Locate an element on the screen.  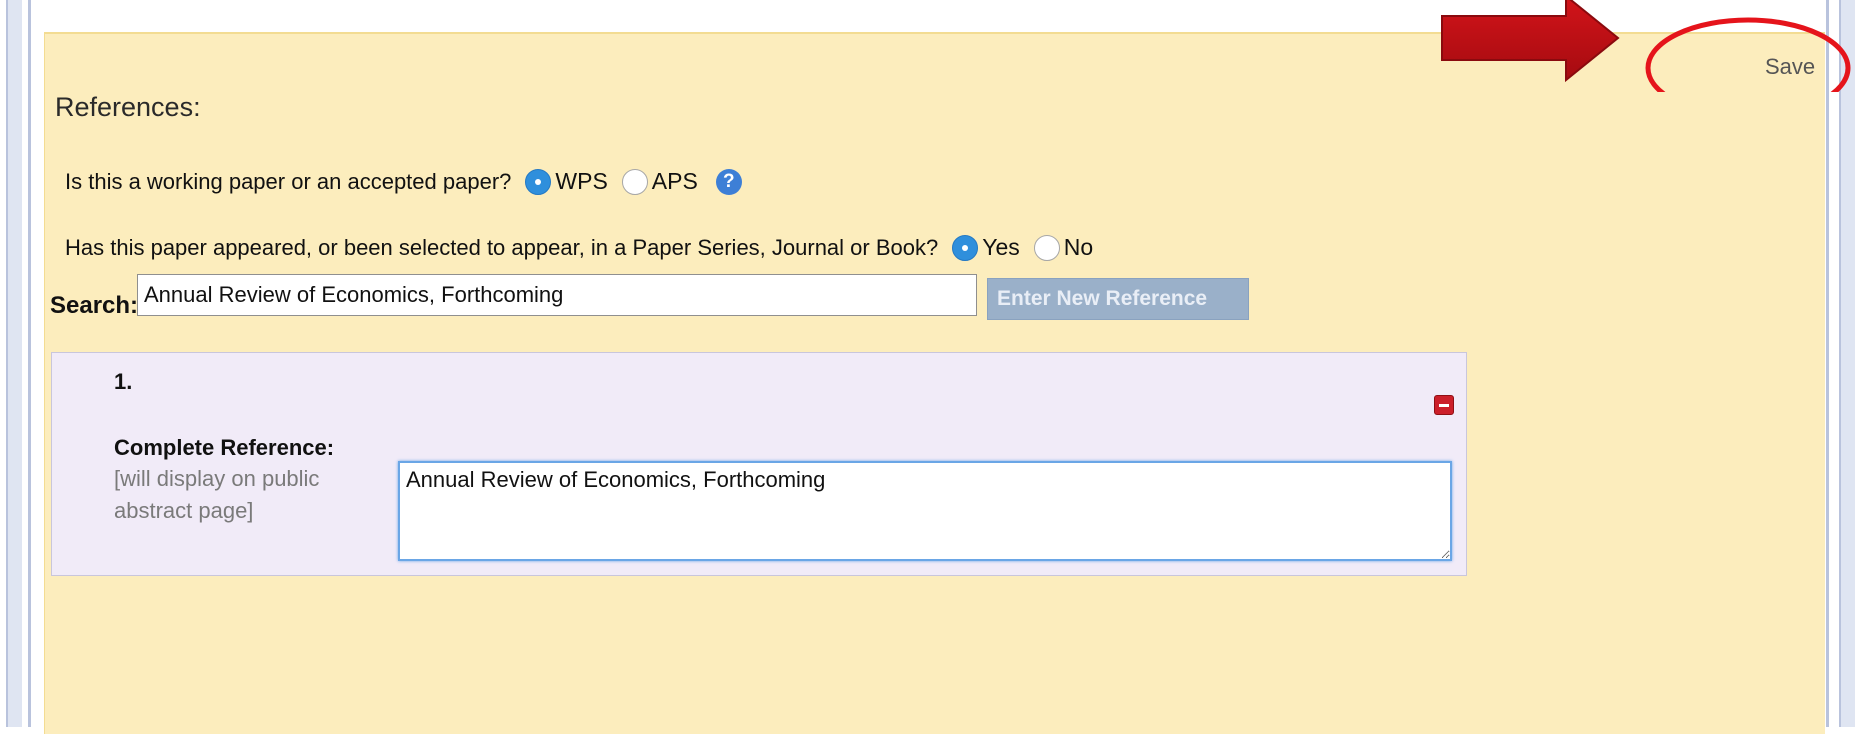
right-rail is located at coordinates (1846, 363).